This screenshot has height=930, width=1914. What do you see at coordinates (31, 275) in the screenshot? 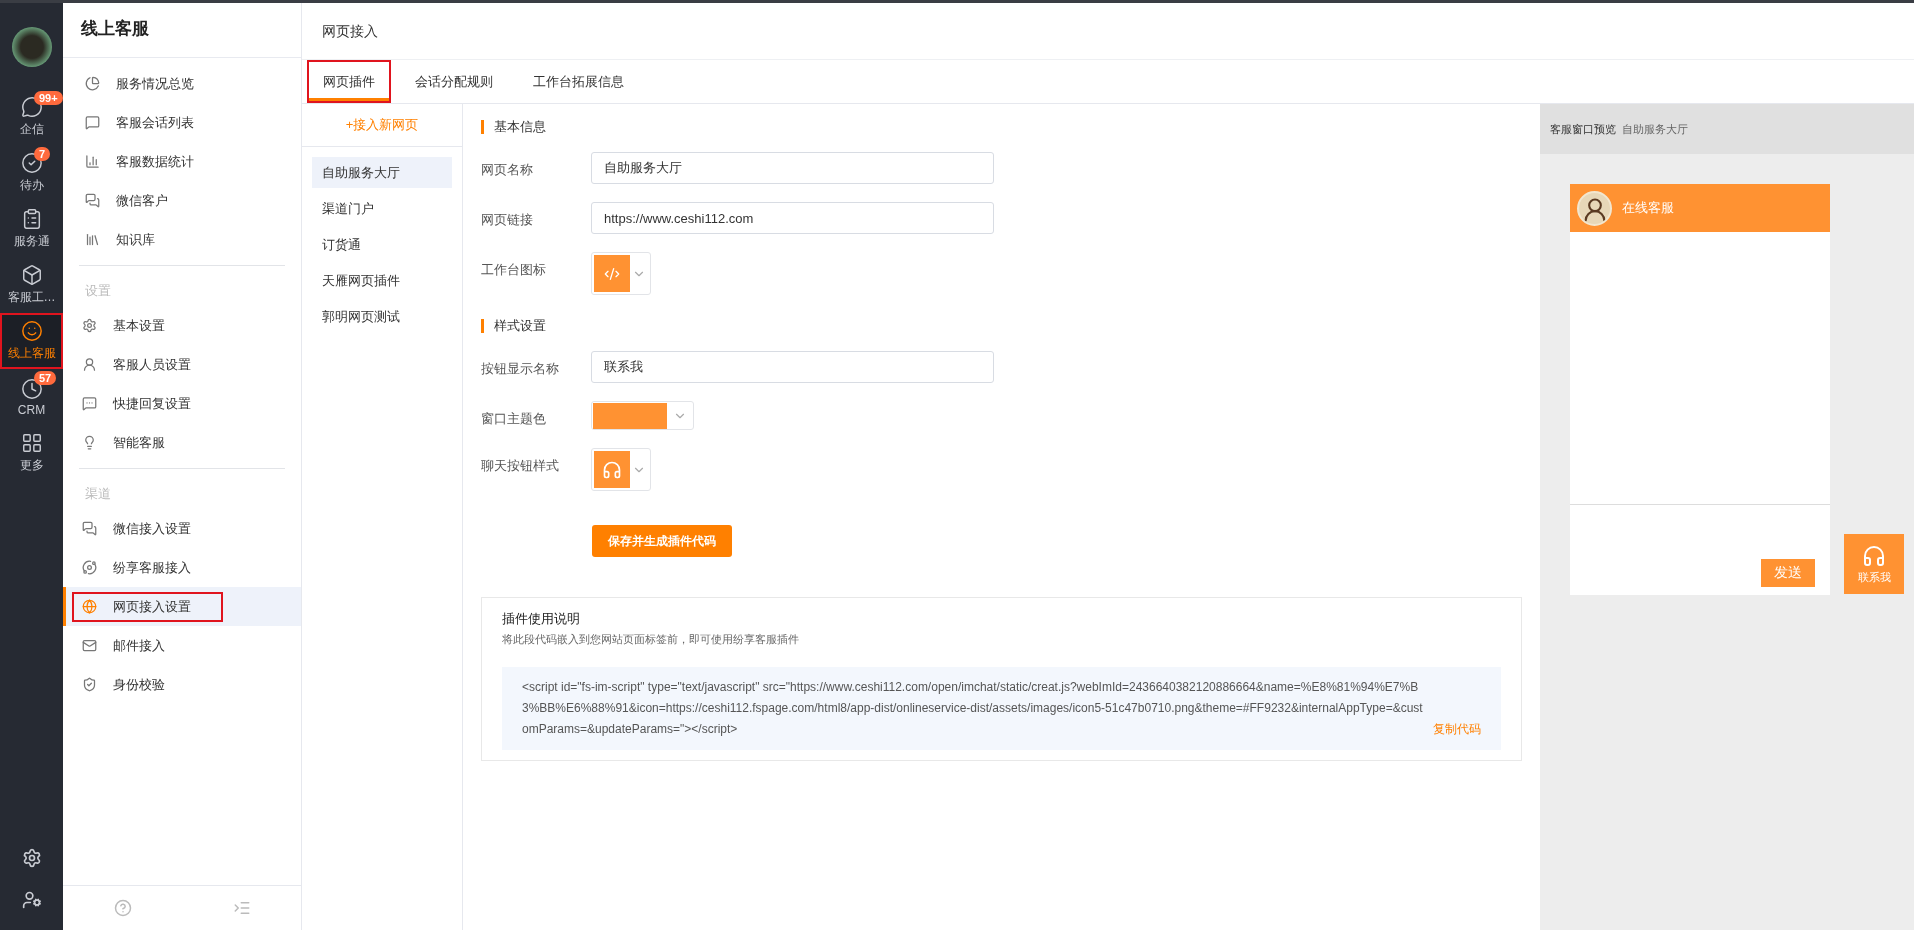
I see `cube-icon` at bounding box center [31, 275].